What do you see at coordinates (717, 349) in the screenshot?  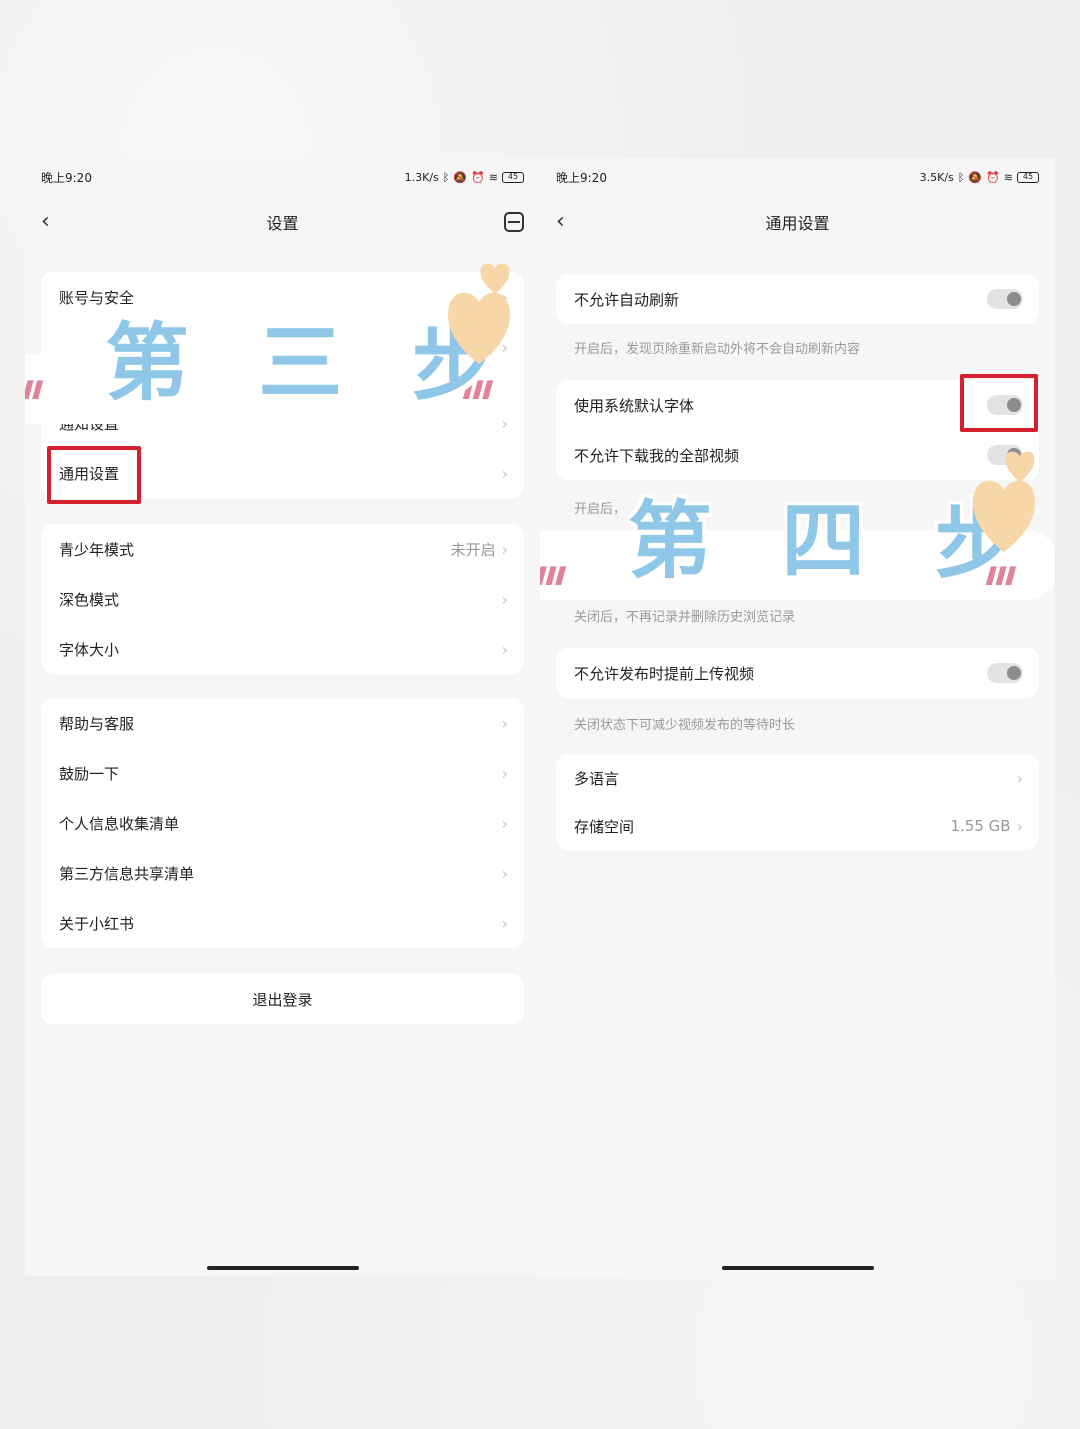 I see `auto-refresh-desc: 开启后，发现页除重新启动外将不会自动刷新内容` at bounding box center [717, 349].